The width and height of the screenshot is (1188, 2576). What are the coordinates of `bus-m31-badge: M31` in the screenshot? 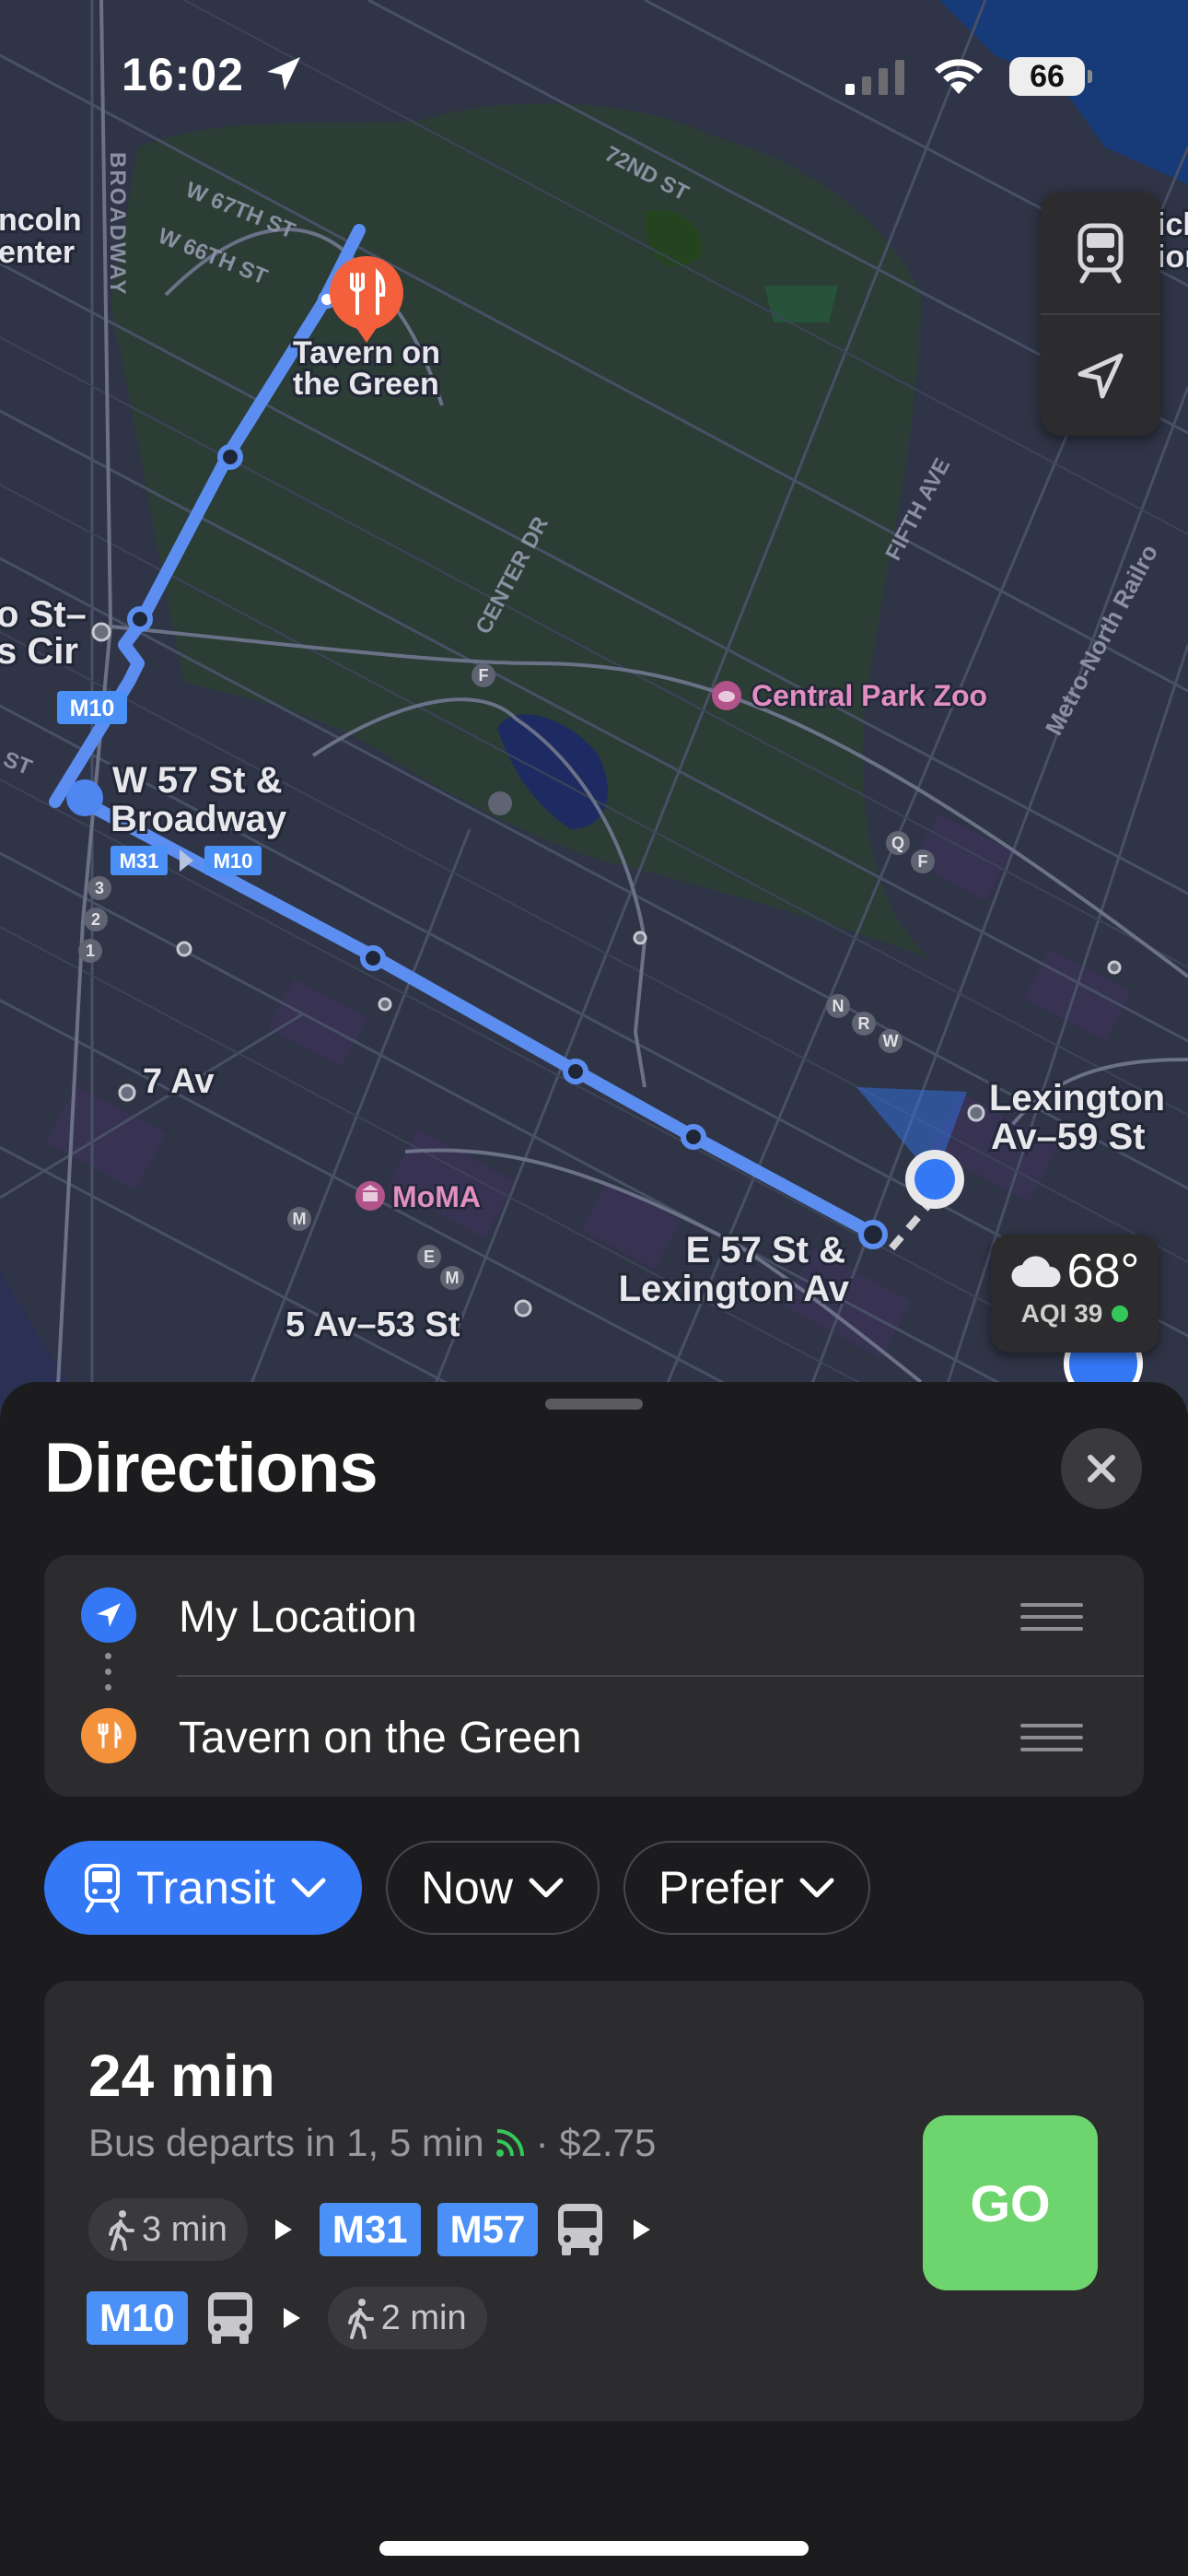 It's located at (370, 2229).